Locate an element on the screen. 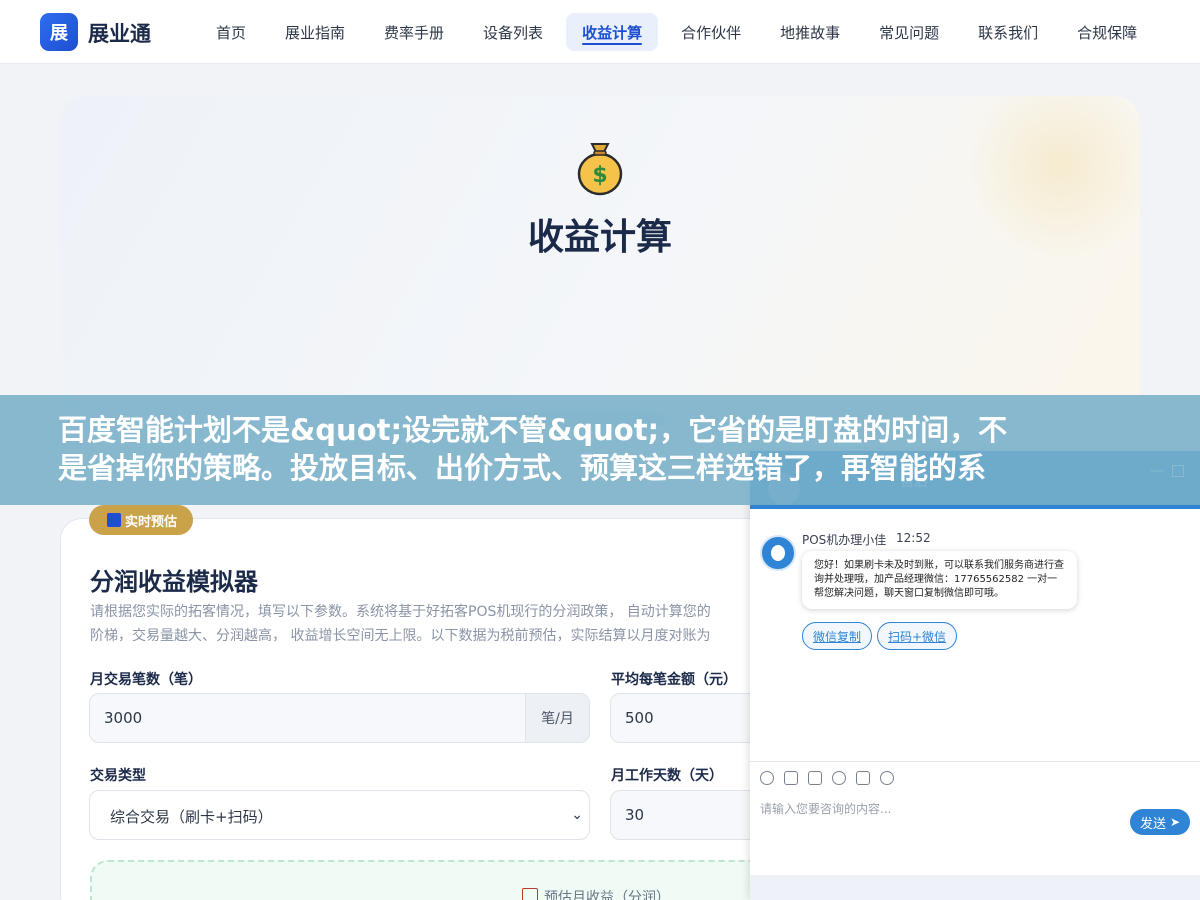 This screenshot has height=900, width=1200. logo-text: 展业通 is located at coordinates (119, 33).